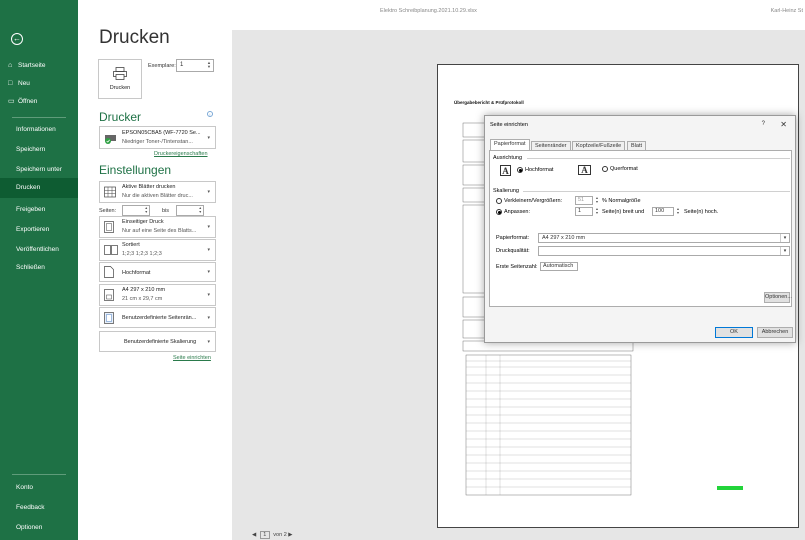 The width and height of the screenshot is (805, 540). Describe the element at coordinates (157, 295) in the screenshot. I see `paper-size-dropdown: A4 297 x 210 mm 21 cm x 29,7 cm ▾` at that location.